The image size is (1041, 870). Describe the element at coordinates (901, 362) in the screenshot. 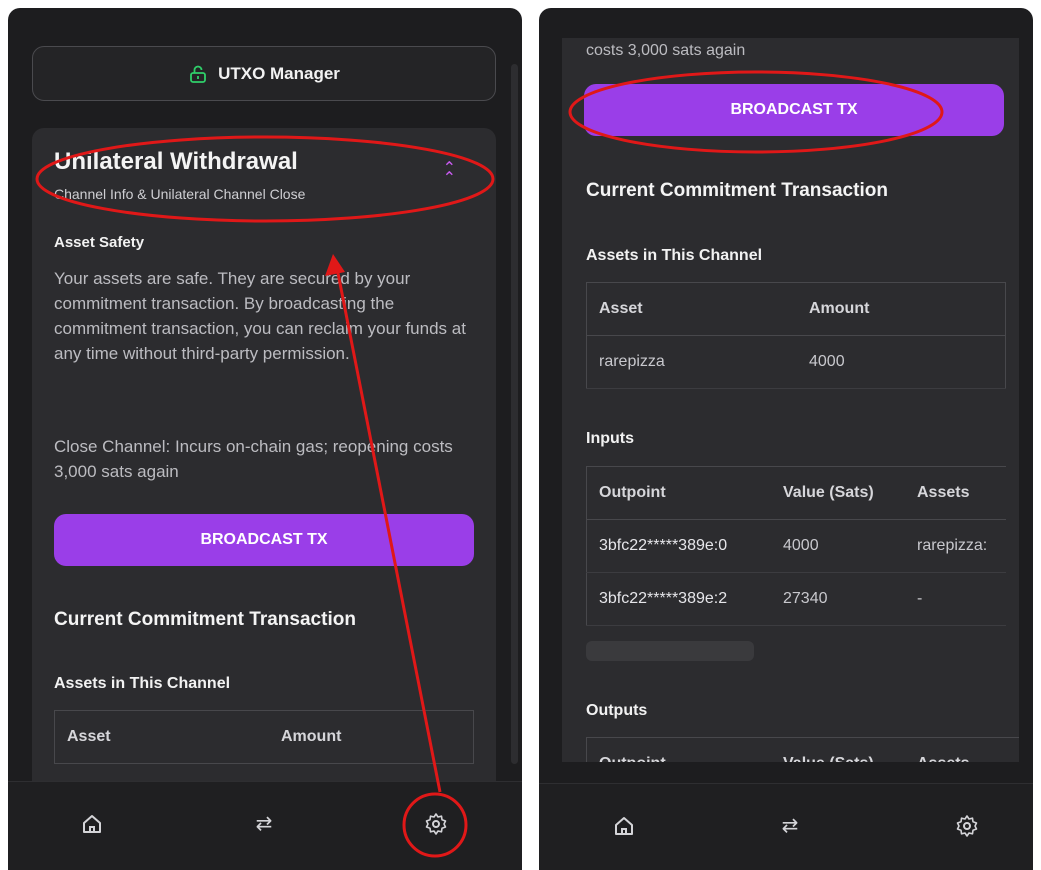

I see `amount-cell: 4000` at that location.